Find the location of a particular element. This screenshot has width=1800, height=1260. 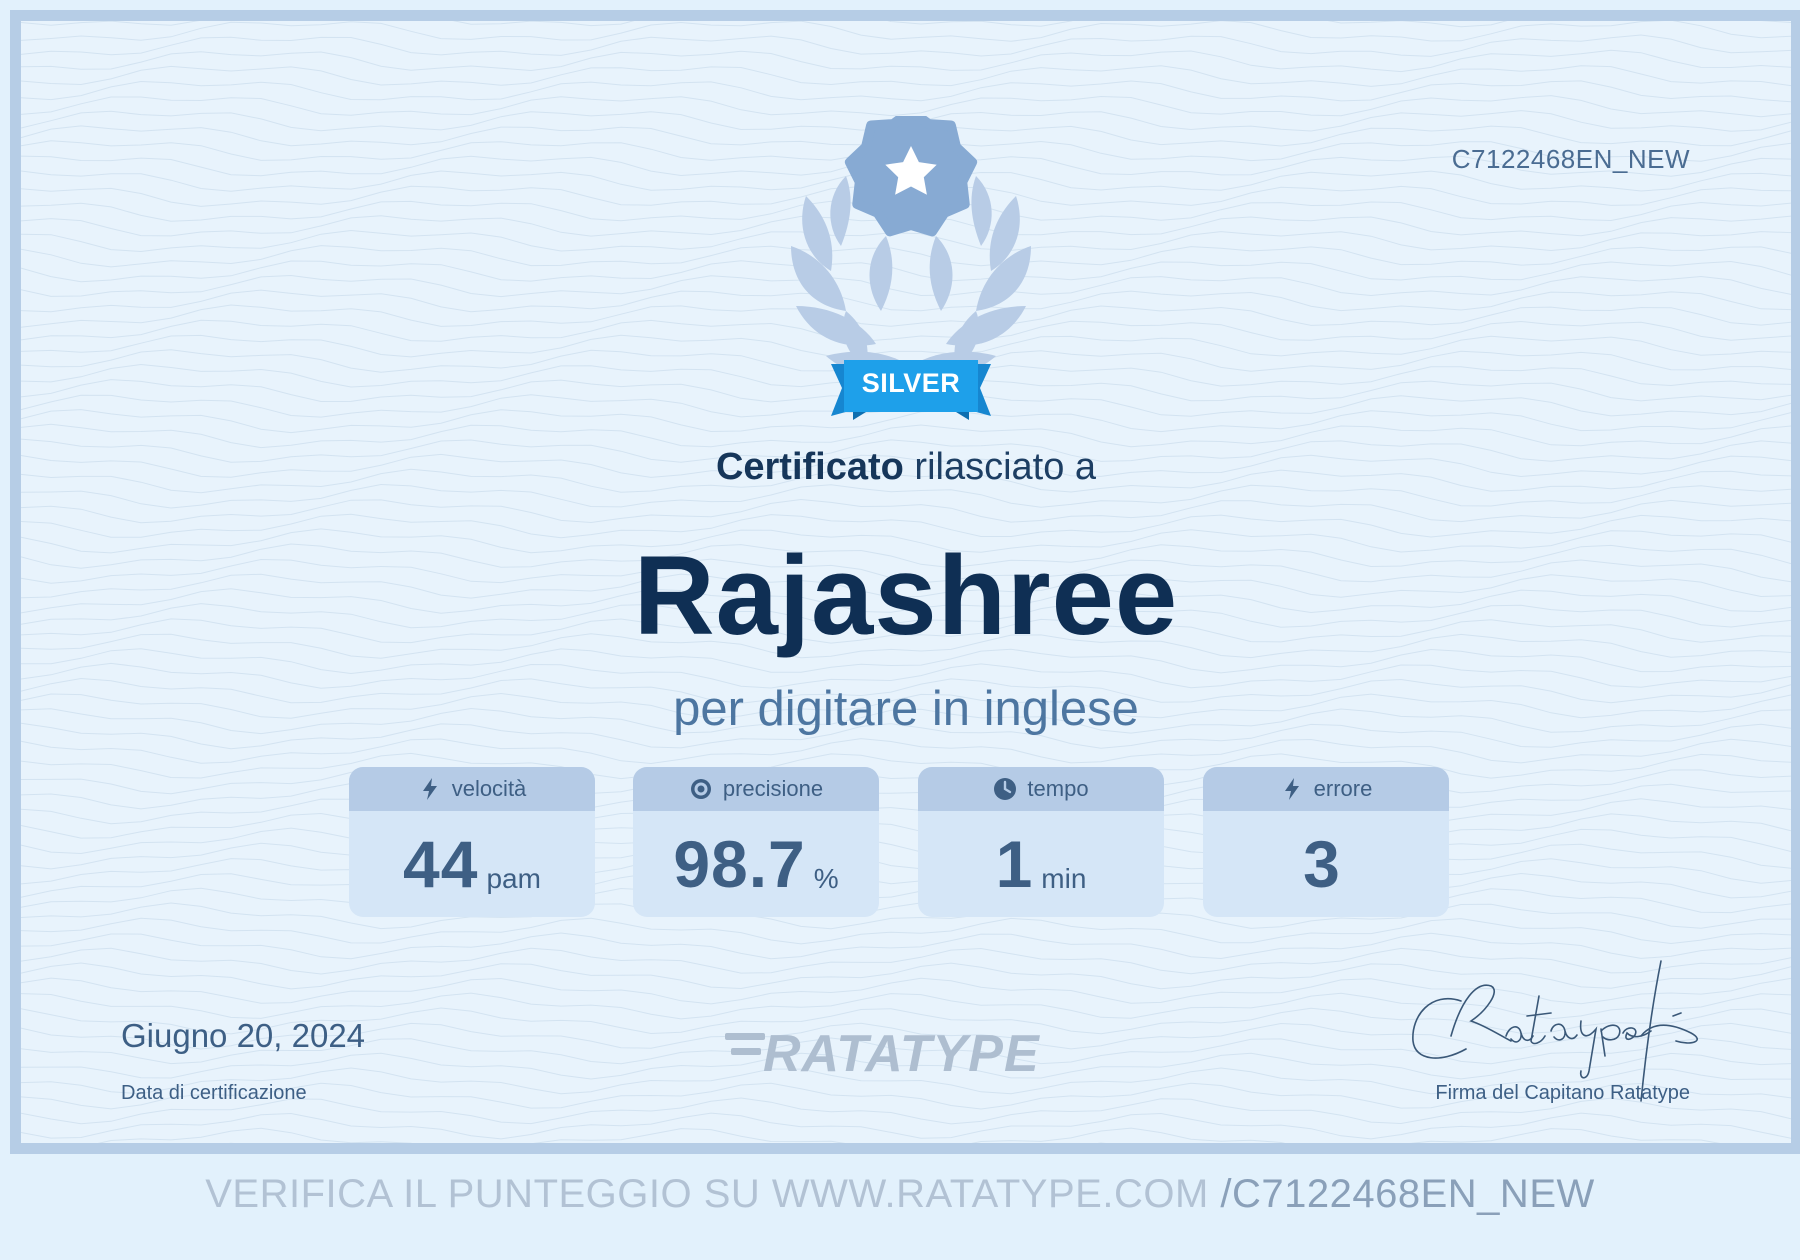

award-emblem: SILVER is located at coordinates (911, 266).